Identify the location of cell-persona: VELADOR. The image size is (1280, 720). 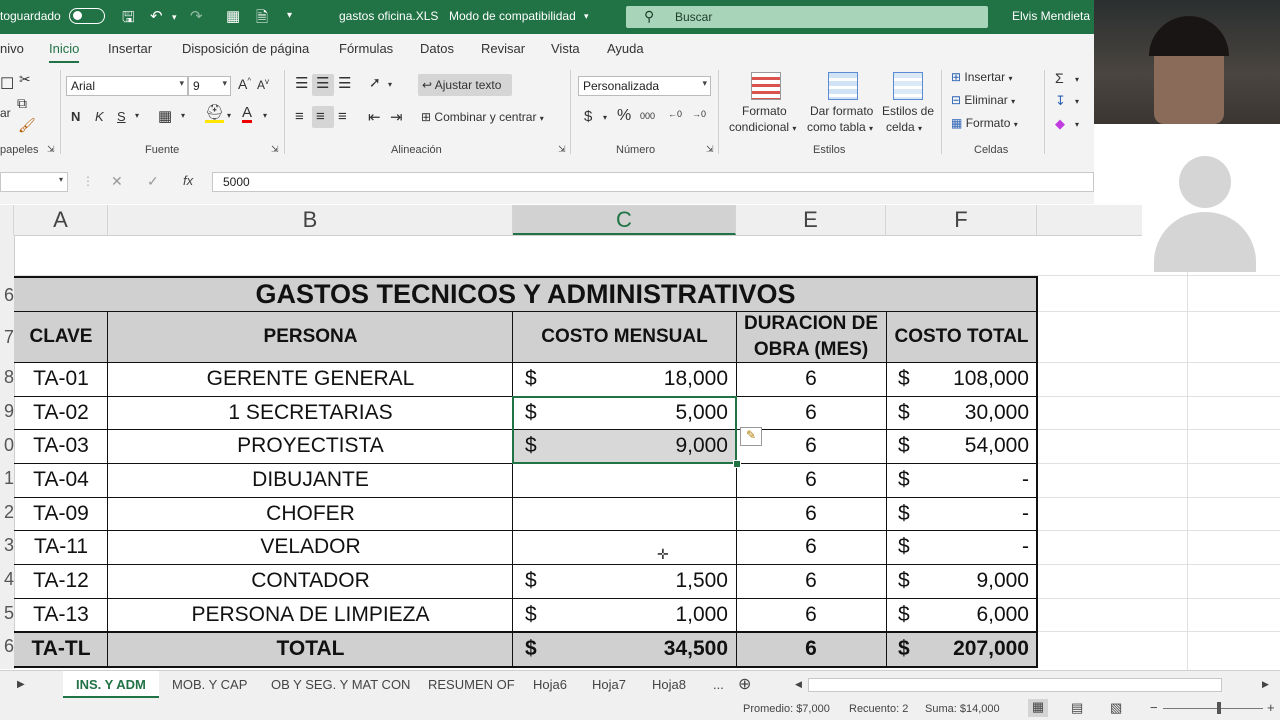
(310, 547).